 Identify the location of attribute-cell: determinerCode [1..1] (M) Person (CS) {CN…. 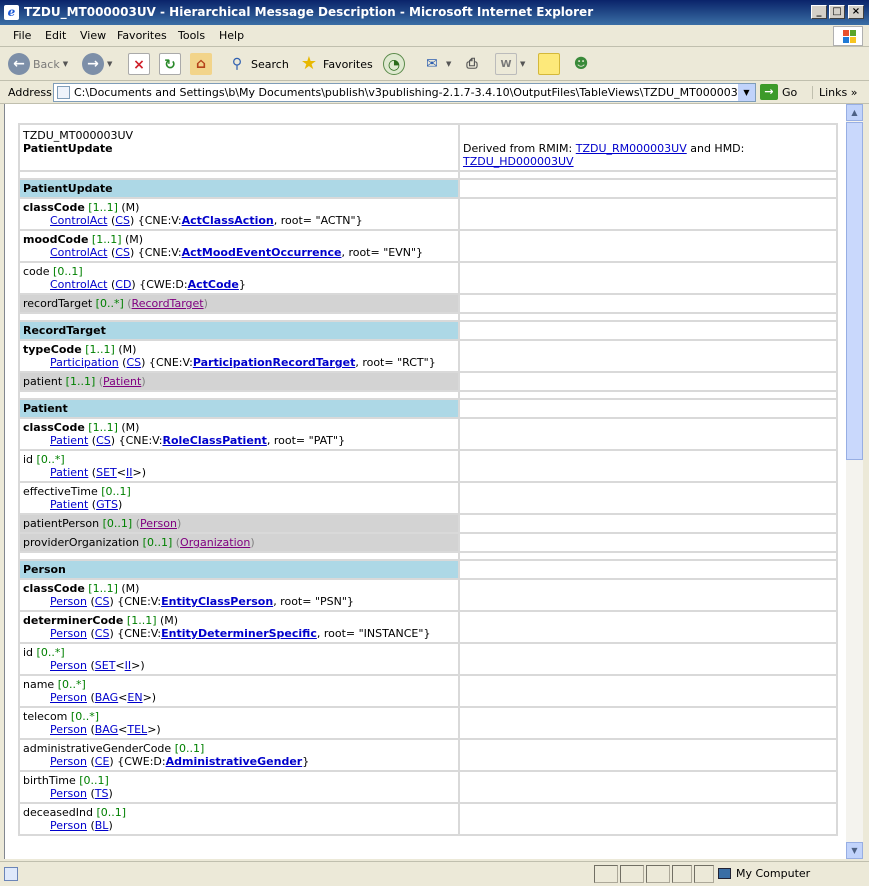
(239, 627).